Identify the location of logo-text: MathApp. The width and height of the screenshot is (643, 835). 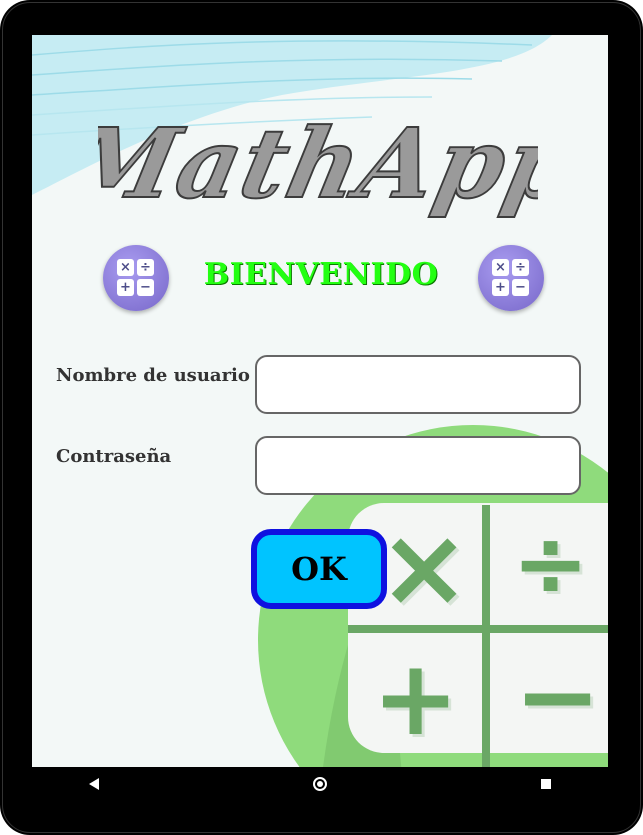
(318, 163).